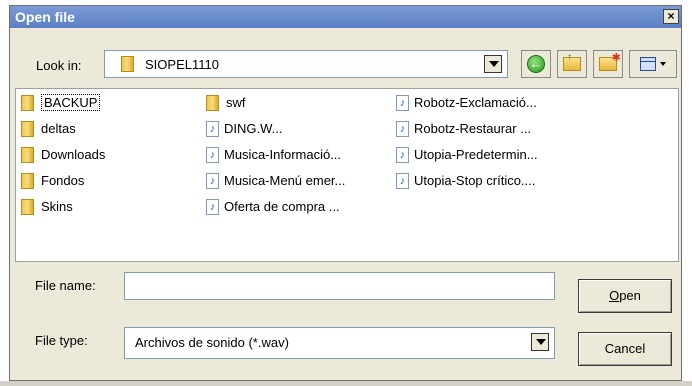 The image size is (692, 386). What do you see at coordinates (182, 64) in the screenshot?
I see `look-in-value: SIOPEL1110` at bounding box center [182, 64].